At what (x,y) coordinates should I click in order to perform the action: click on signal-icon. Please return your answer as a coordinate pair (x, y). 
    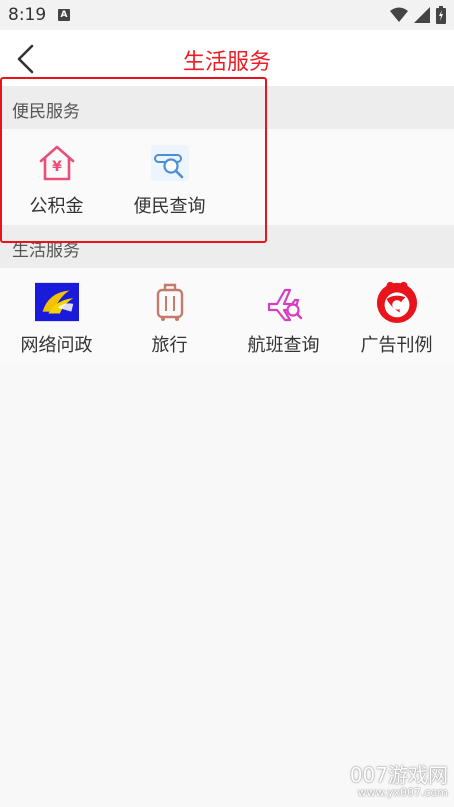
    Looking at the image, I should click on (422, 15).